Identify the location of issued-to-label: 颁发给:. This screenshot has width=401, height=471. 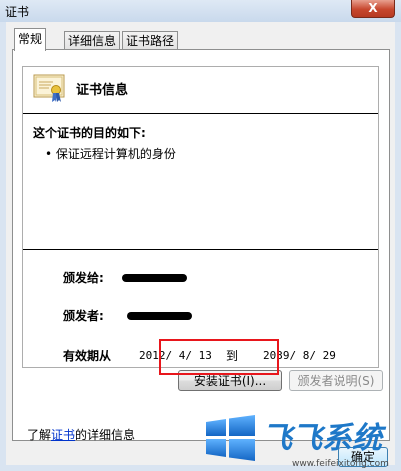
(83, 278).